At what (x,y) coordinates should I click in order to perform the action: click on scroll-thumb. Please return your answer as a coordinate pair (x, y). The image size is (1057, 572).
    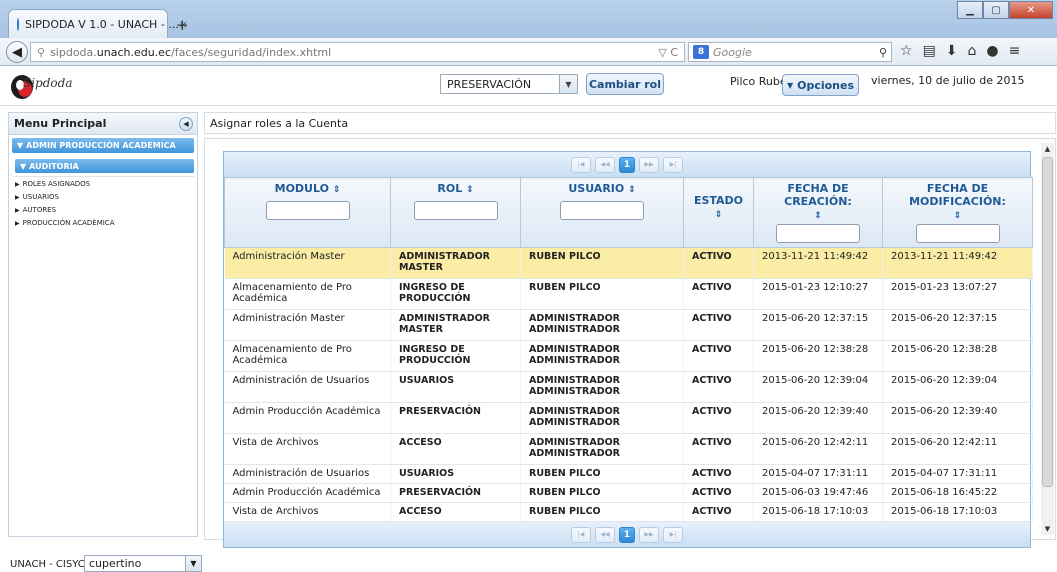
    Looking at the image, I should click on (1047, 322).